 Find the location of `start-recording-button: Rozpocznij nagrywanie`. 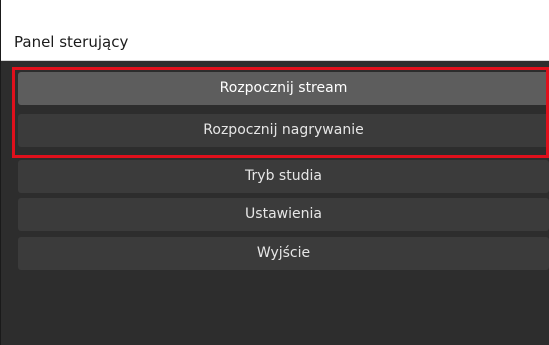

start-recording-button: Rozpocznij nagrywanie is located at coordinates (283, 130).